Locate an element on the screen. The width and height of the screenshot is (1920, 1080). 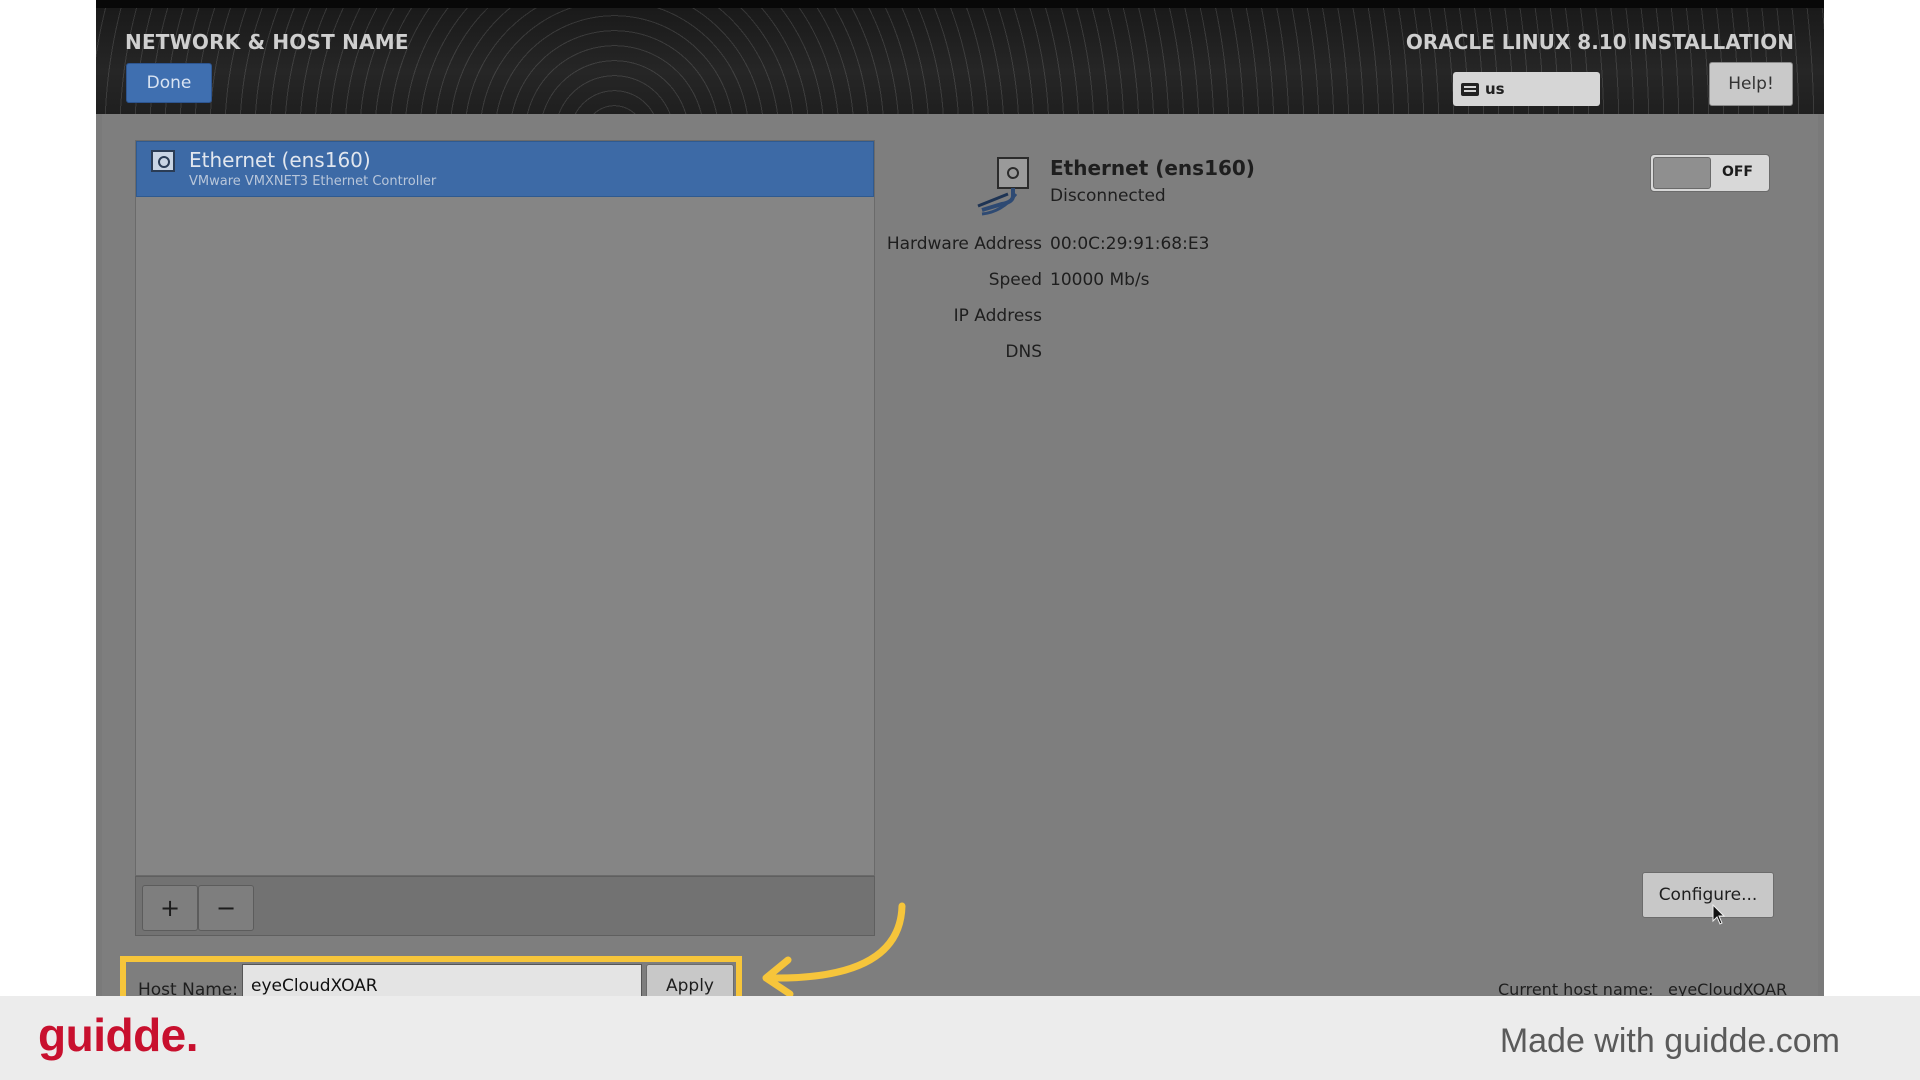
connection-toggle: OFF is located at coordinates (1710, 173).